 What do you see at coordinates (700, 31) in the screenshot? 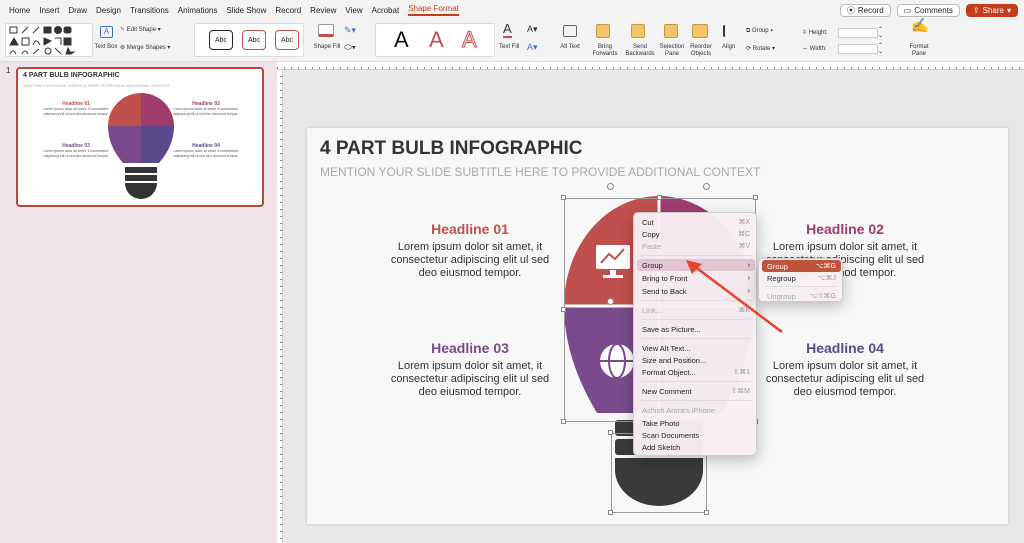
I see `reorder-objects-icon` at bounding box center [700, 31].